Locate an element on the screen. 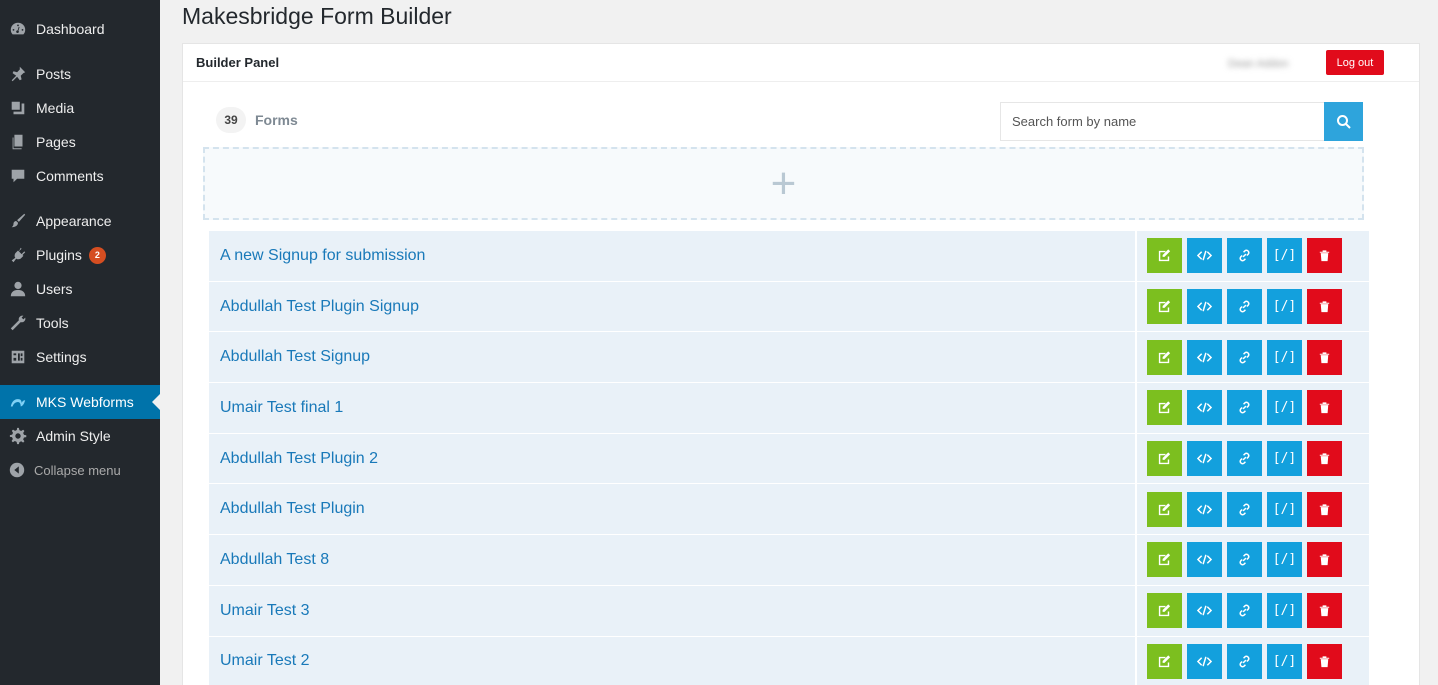 The image size is (1438, 685). sidebar-item-admin-style: Admin Style is located at coordinates (80, 436).